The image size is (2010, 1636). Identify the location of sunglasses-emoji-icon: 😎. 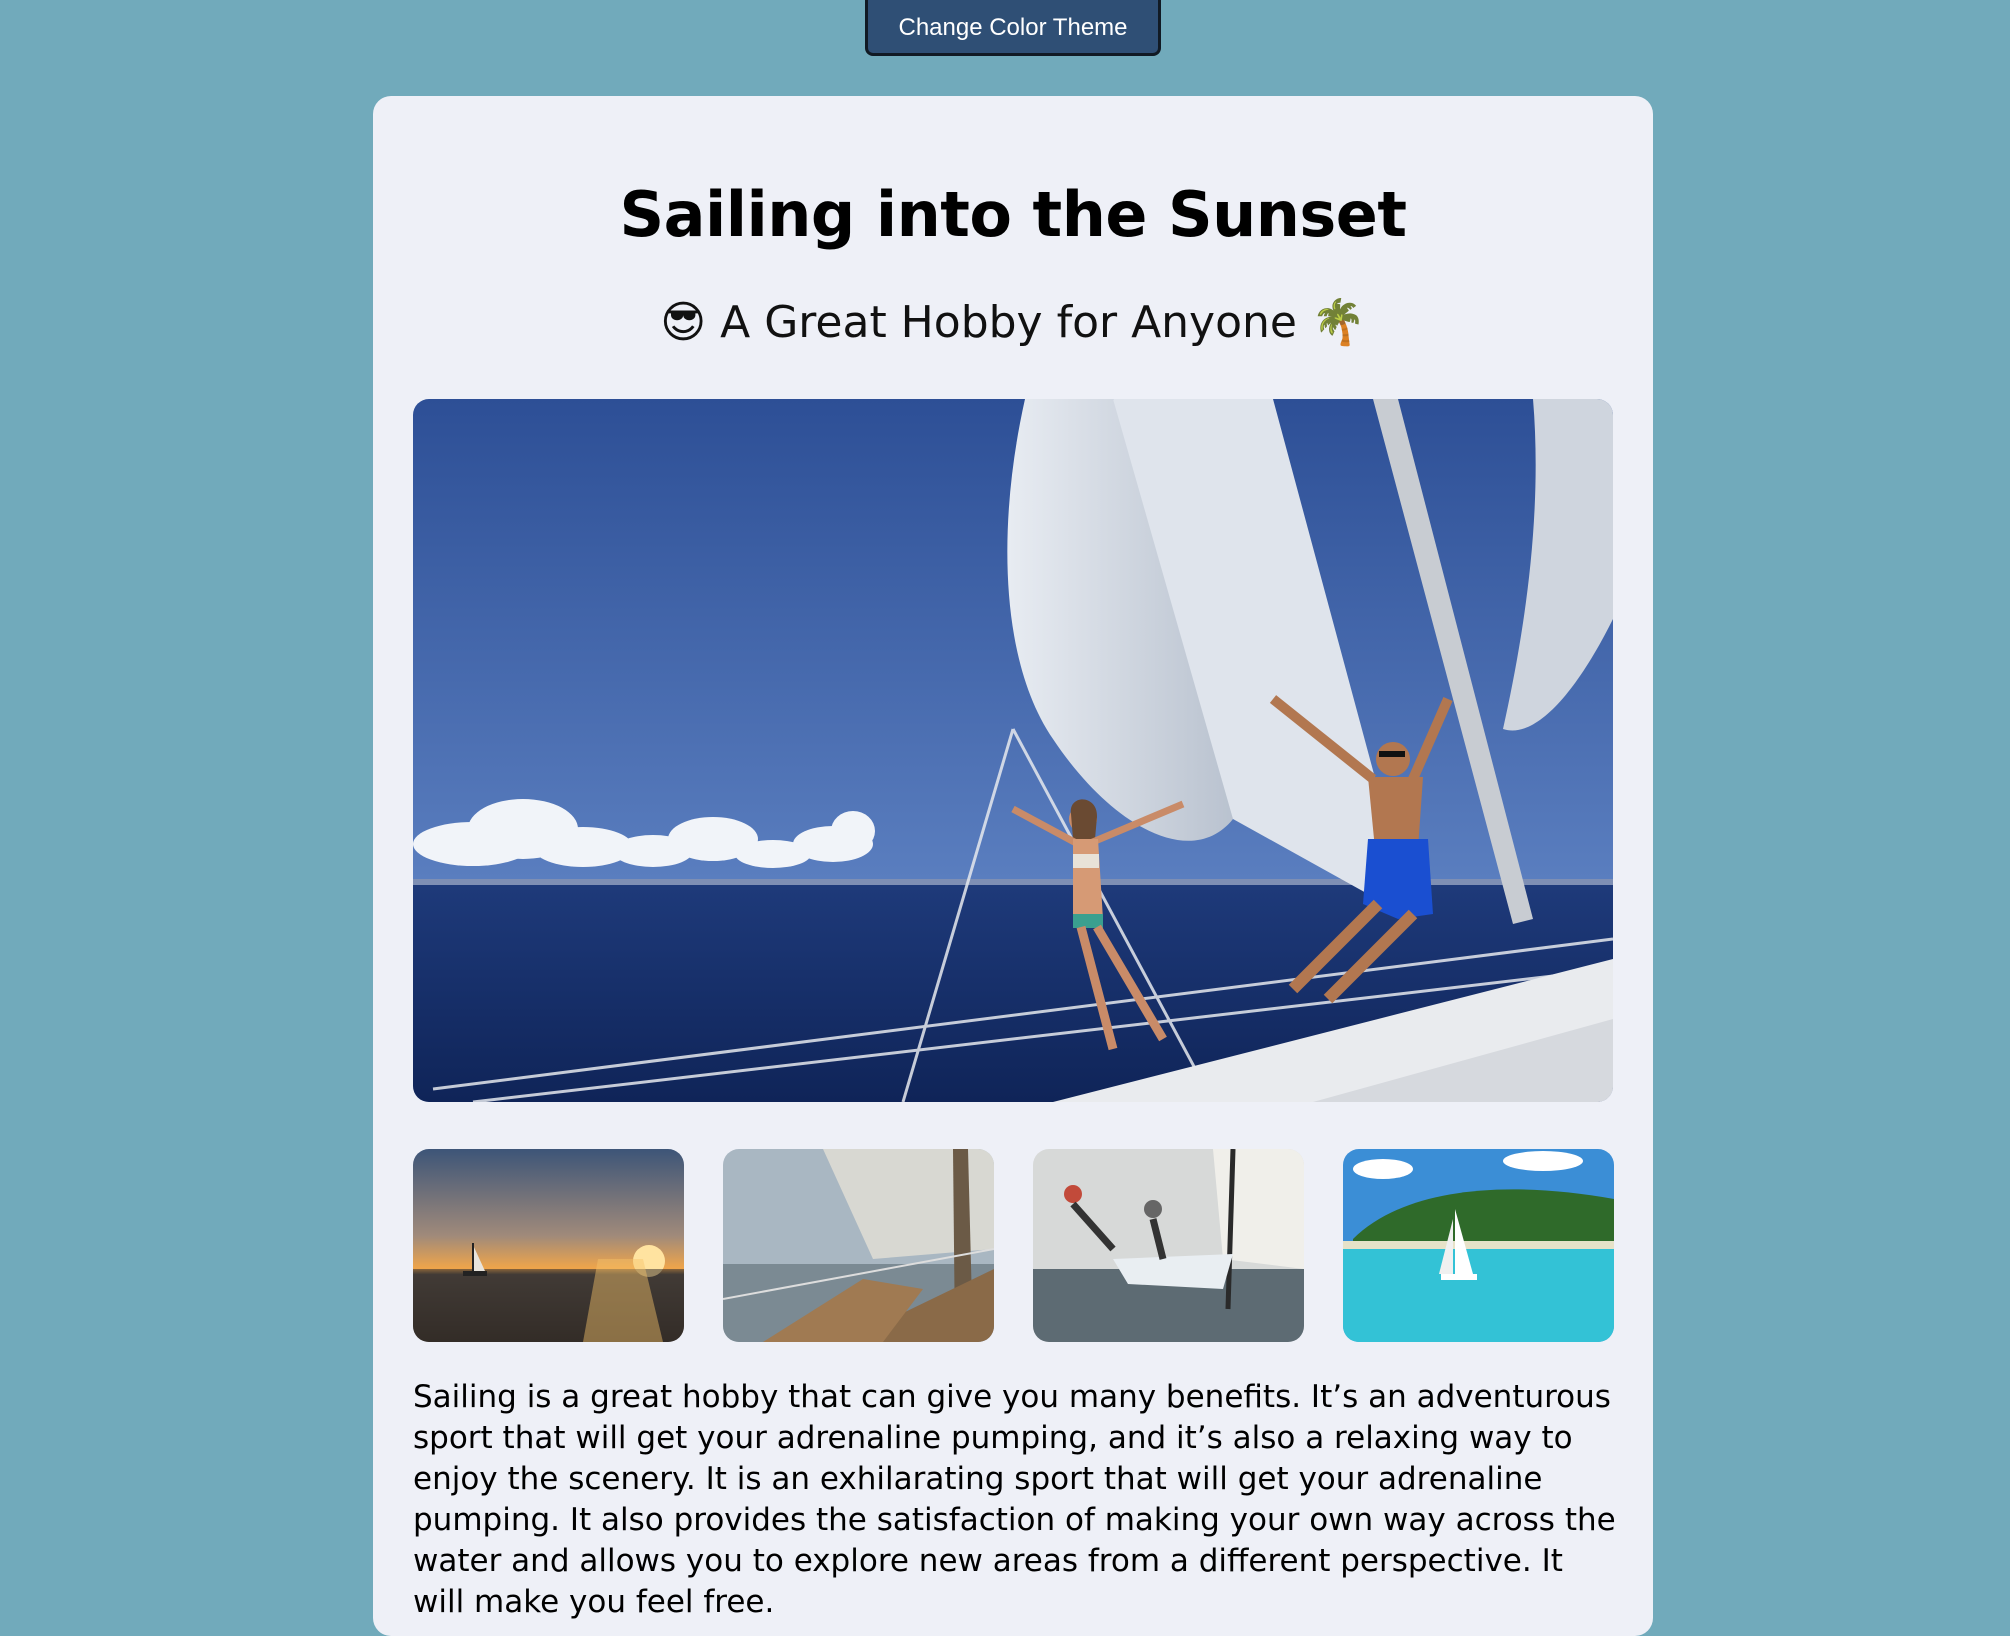
(683, 322).